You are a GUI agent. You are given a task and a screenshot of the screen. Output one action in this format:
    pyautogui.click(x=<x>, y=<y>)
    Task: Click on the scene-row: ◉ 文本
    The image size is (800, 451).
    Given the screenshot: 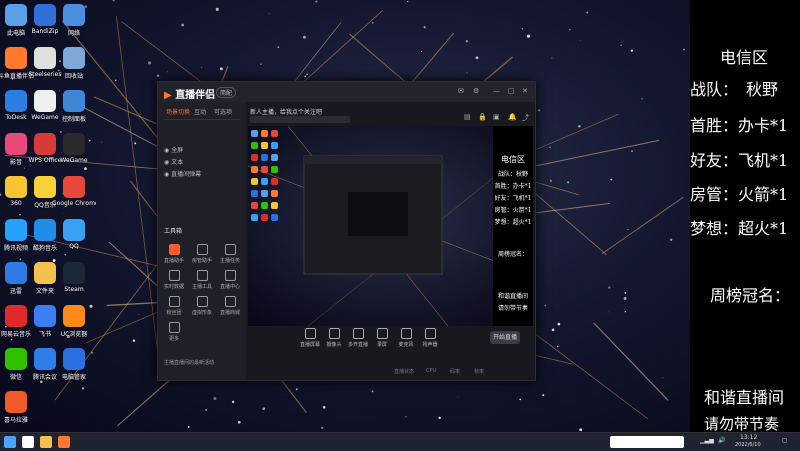 What is the action you would take?
    pyautogui.click(x=173, y=161)
    